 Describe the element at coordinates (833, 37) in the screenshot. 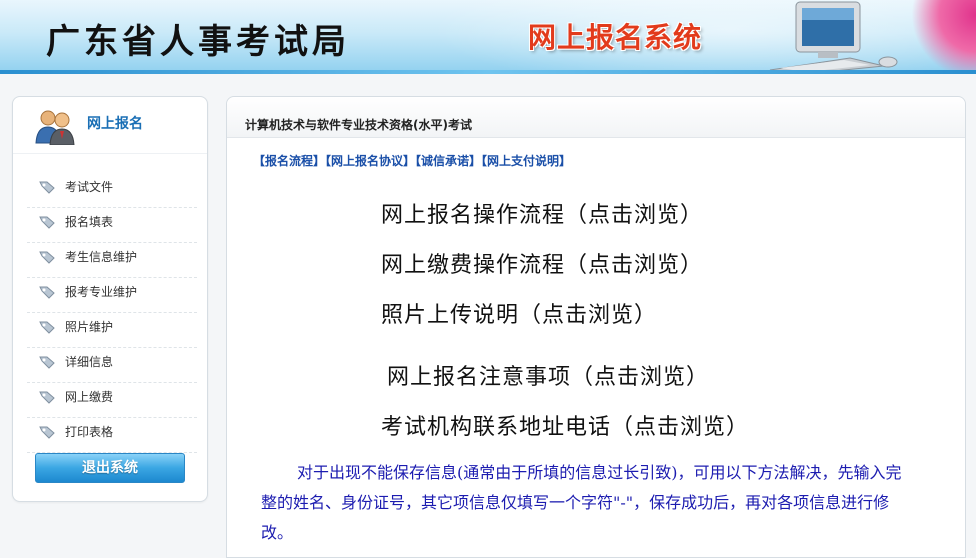

I see `computer-icon` at that location.